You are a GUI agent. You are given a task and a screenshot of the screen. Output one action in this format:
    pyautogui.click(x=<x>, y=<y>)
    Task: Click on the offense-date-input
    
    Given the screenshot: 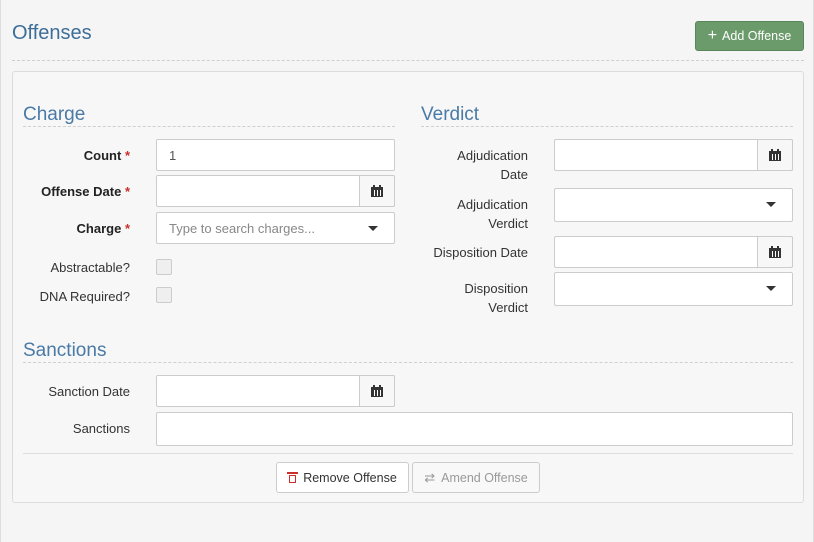 What is the action you would take?
    pyautogui.click(x=275, y=191)
    